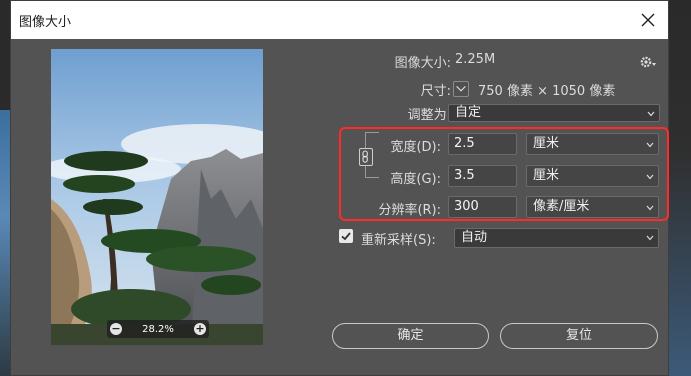  What do you see at coordinates (415, 179) in the screenshot?
I see `height-label: 高度(G):` at bounding box center [415, 179].